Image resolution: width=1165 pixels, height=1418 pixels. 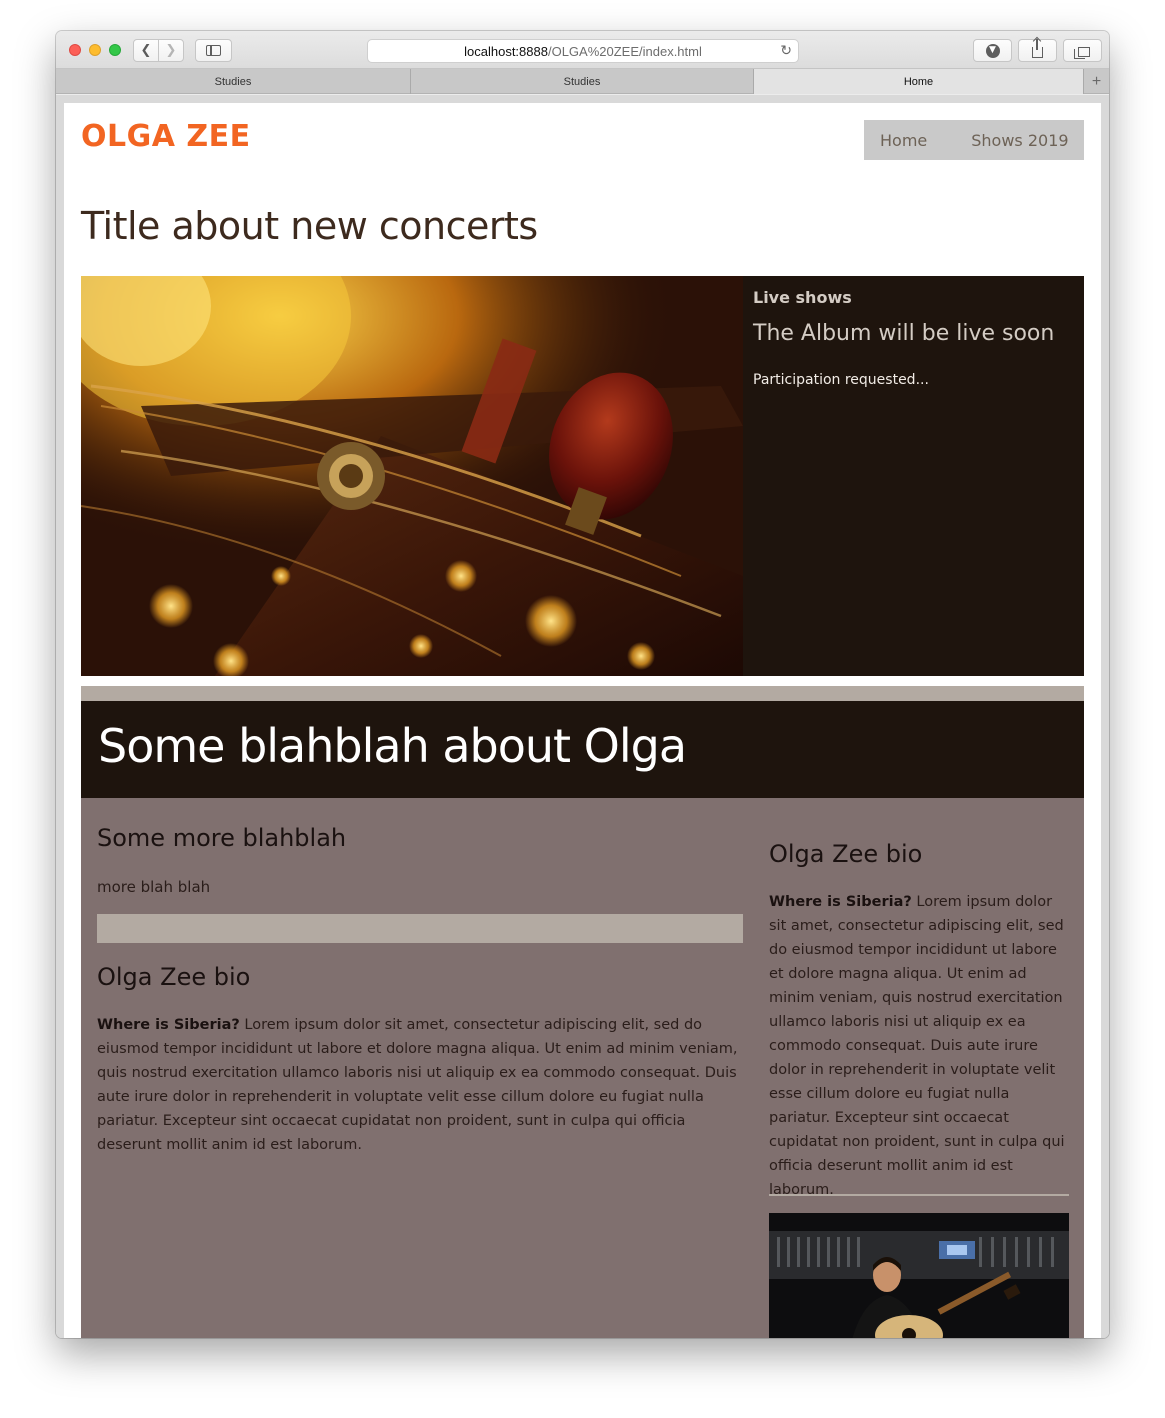 I want to click on tabs-icon, so click(x=1082, y=53).